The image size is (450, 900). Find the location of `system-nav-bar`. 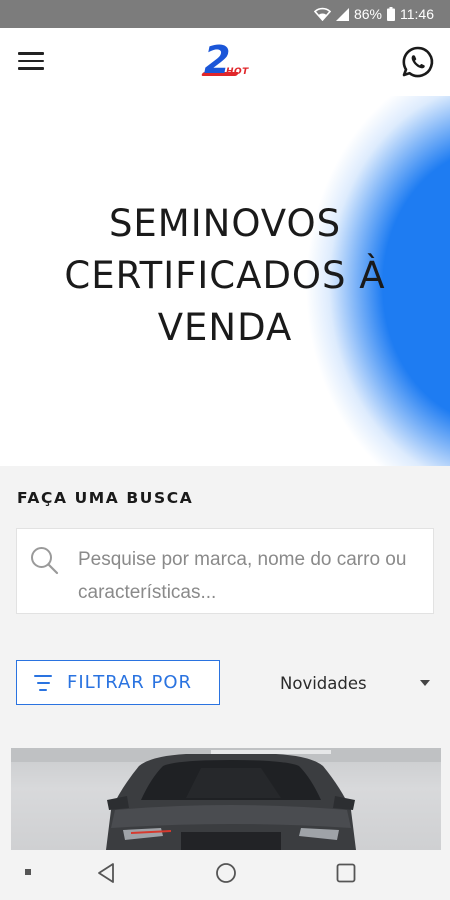

system-nav-bar is located at coordinates (225, 875).